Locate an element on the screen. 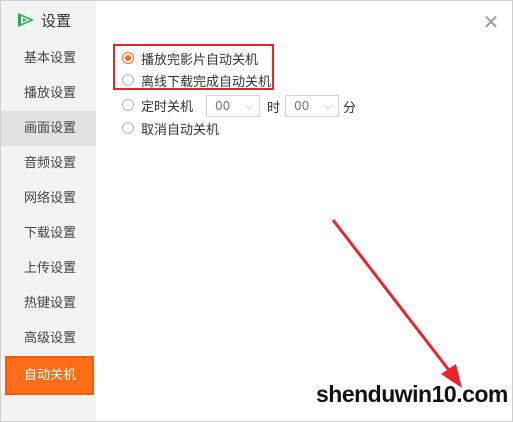 This screenshot has width=513, height=422. sidebar-item-display: 画面设置 is located at coordinates (48, 128).